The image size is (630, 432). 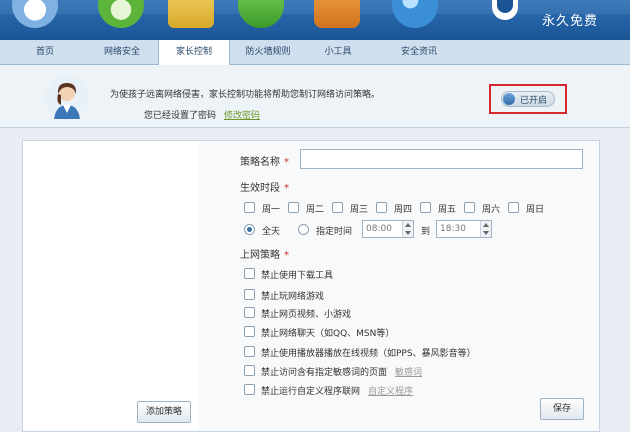 What do you see at coordinates (315, 210) in the screenshot?
I see `day-label-tue: 周二` at bounding box center [315, 210].